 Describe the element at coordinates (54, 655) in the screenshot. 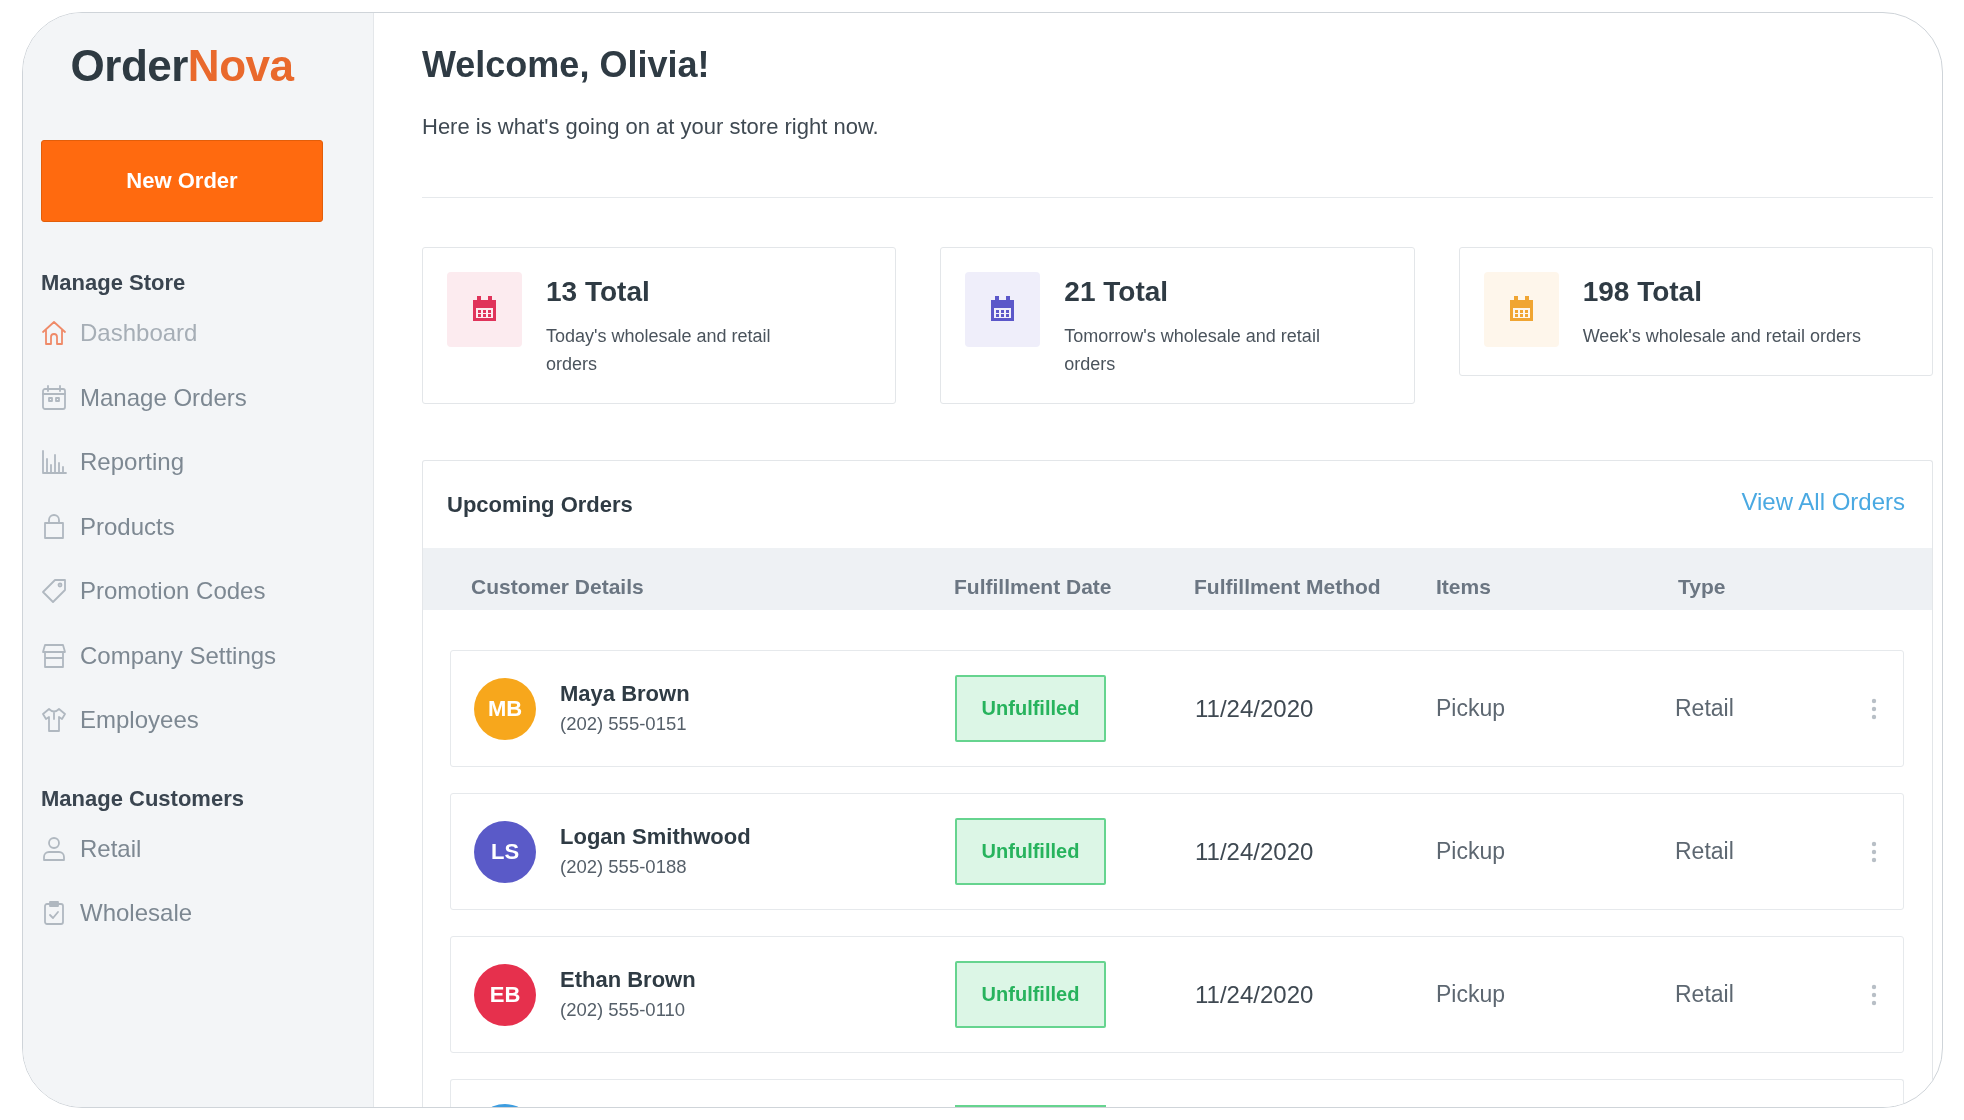

I see `storefront-icon` at that location.